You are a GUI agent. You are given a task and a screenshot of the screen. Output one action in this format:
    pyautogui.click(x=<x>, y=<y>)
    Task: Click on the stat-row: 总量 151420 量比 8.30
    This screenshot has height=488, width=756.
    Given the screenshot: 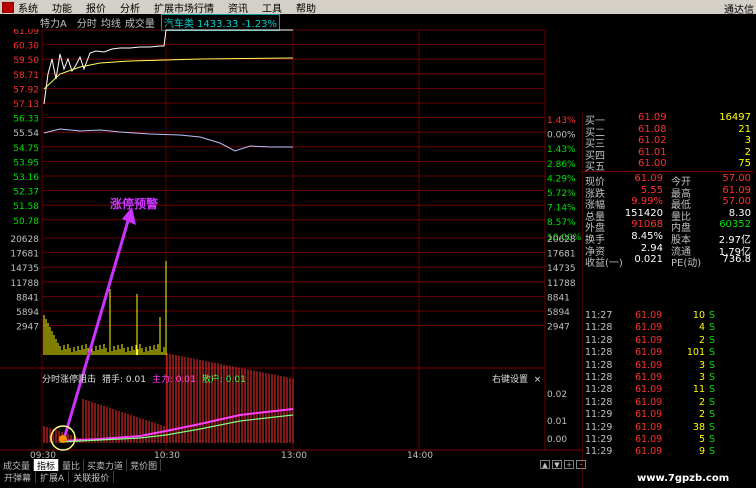 What is the action you would take?
    pyautogui.click(x=668, y=215)
    